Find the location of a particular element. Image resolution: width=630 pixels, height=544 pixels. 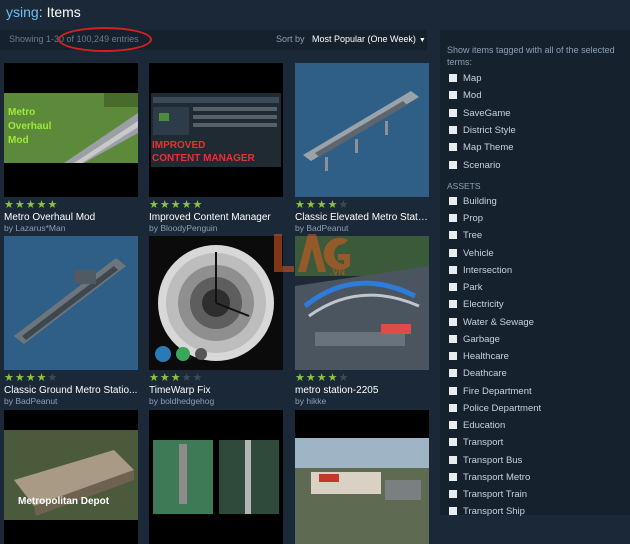

breadcrumb-browsing-link: ysing is located at coordinates (22, 12).